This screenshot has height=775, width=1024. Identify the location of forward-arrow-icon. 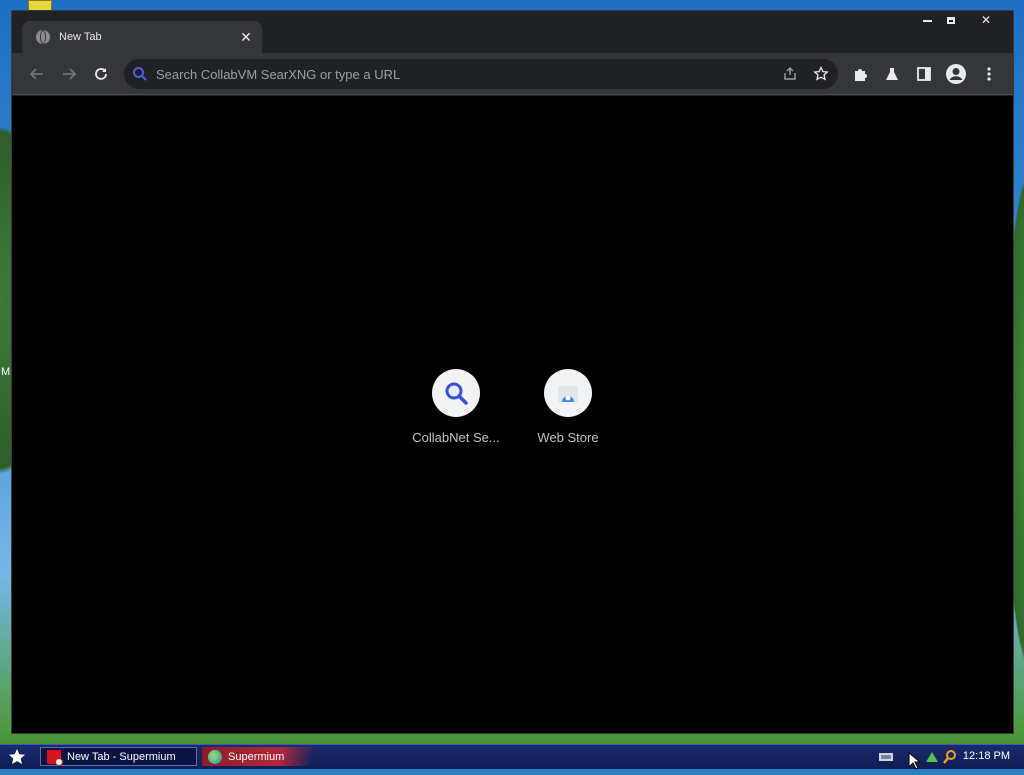
(70, 74).